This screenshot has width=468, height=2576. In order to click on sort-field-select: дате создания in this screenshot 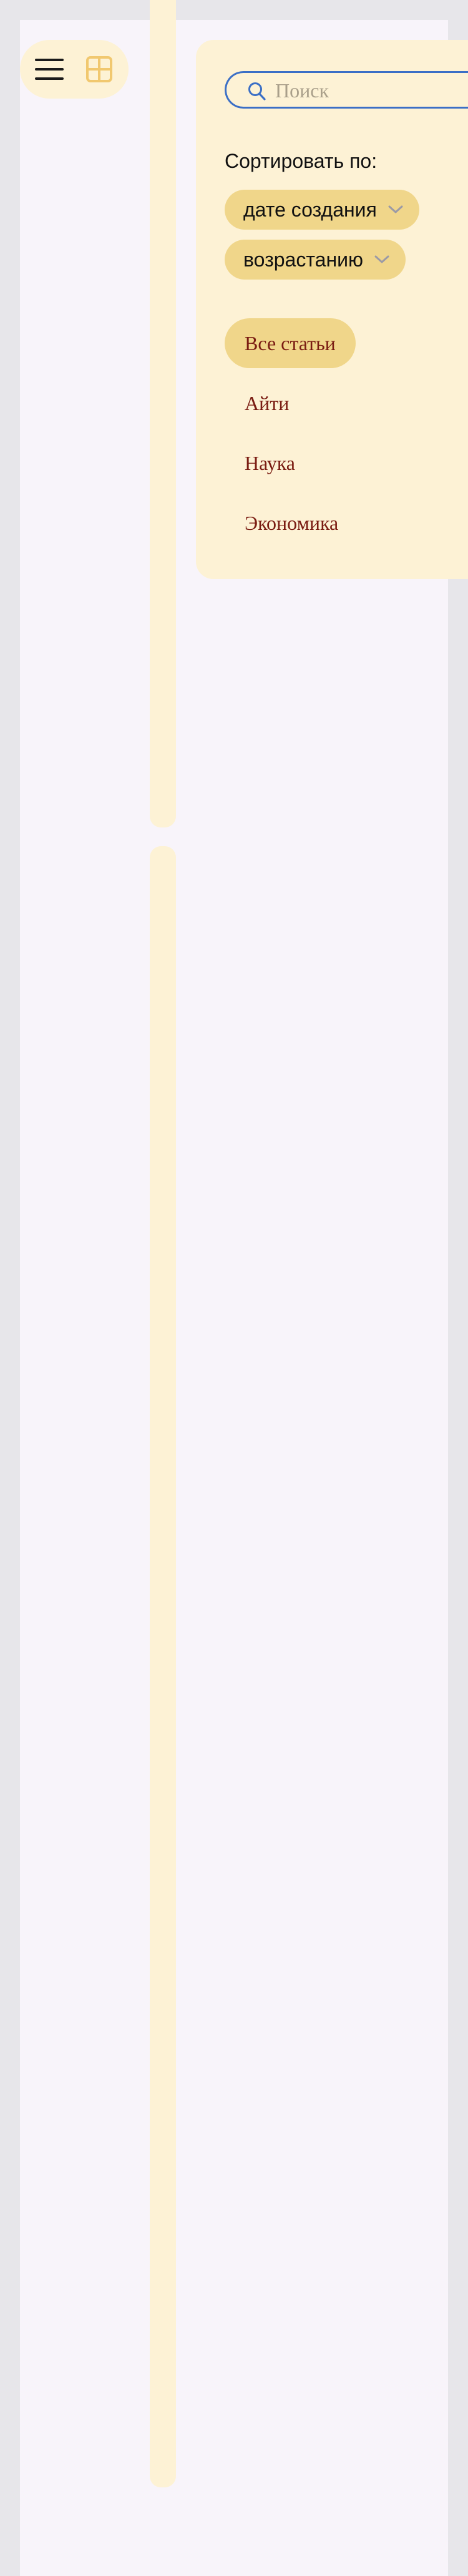, I will do `click(322, 210)`.